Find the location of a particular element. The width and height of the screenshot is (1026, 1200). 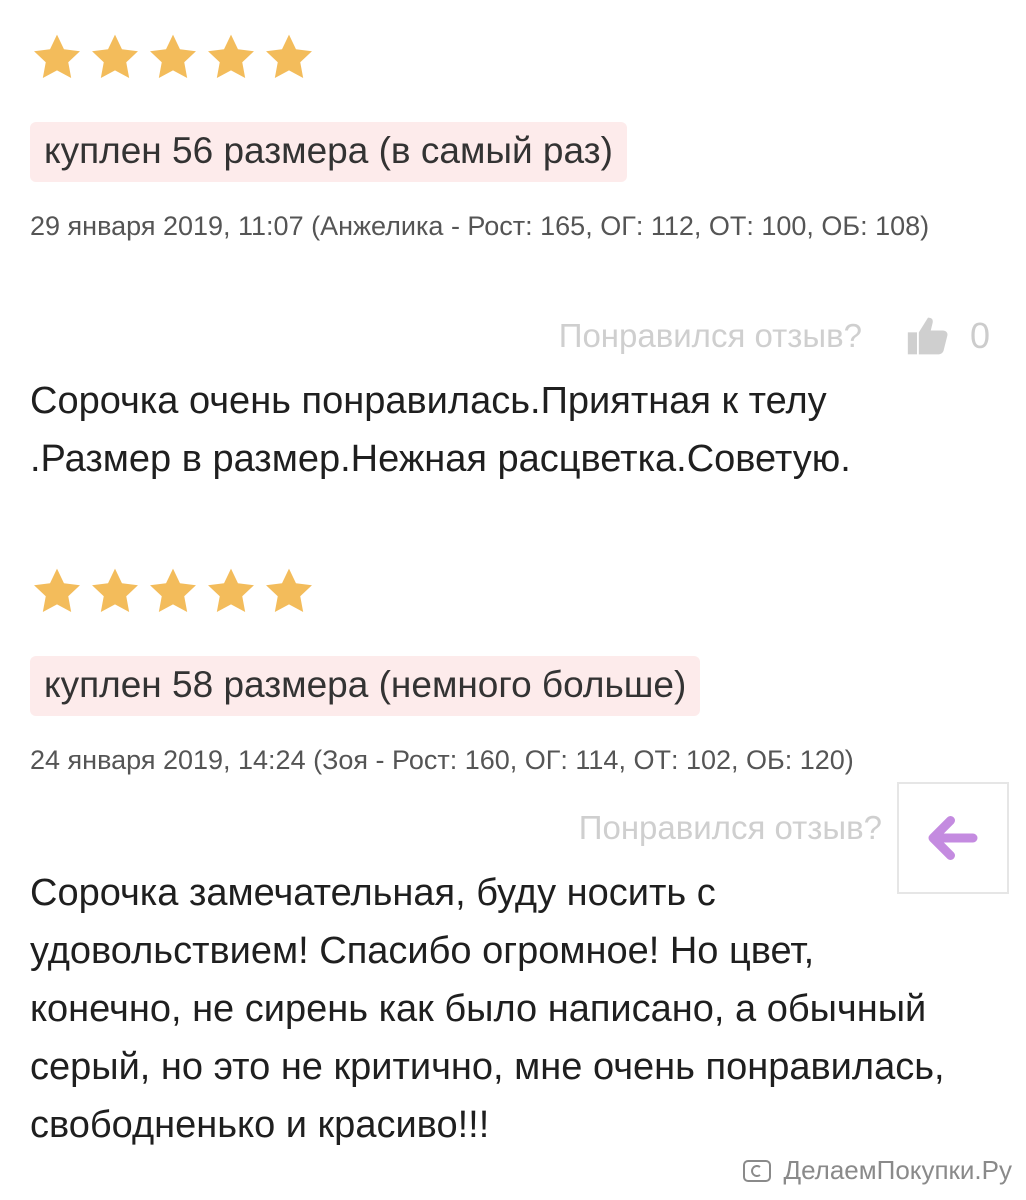

watermark-logo-icon is located at coordinates (757, 1170).